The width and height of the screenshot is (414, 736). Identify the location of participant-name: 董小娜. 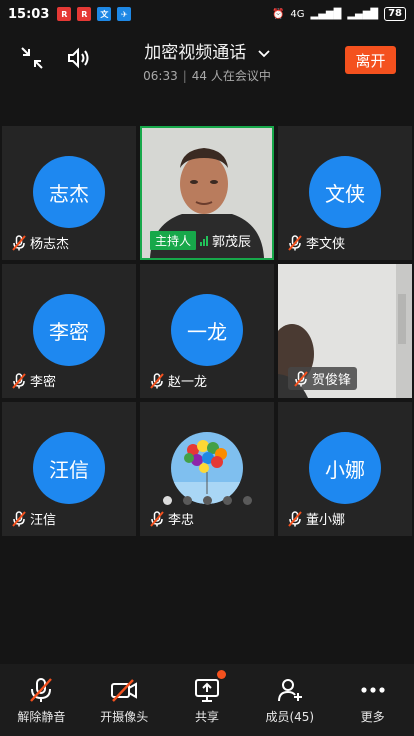
(326, 520).